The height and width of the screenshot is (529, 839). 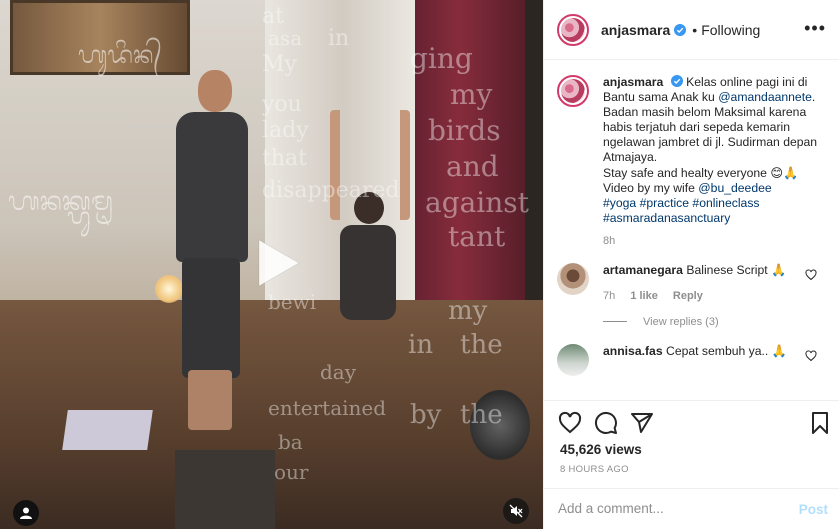 What do you see at coordinates (666, 218) in the screenshot?
I see `hashtag-link: #asmaradanasanctuary` at bounding box center [666, 218].